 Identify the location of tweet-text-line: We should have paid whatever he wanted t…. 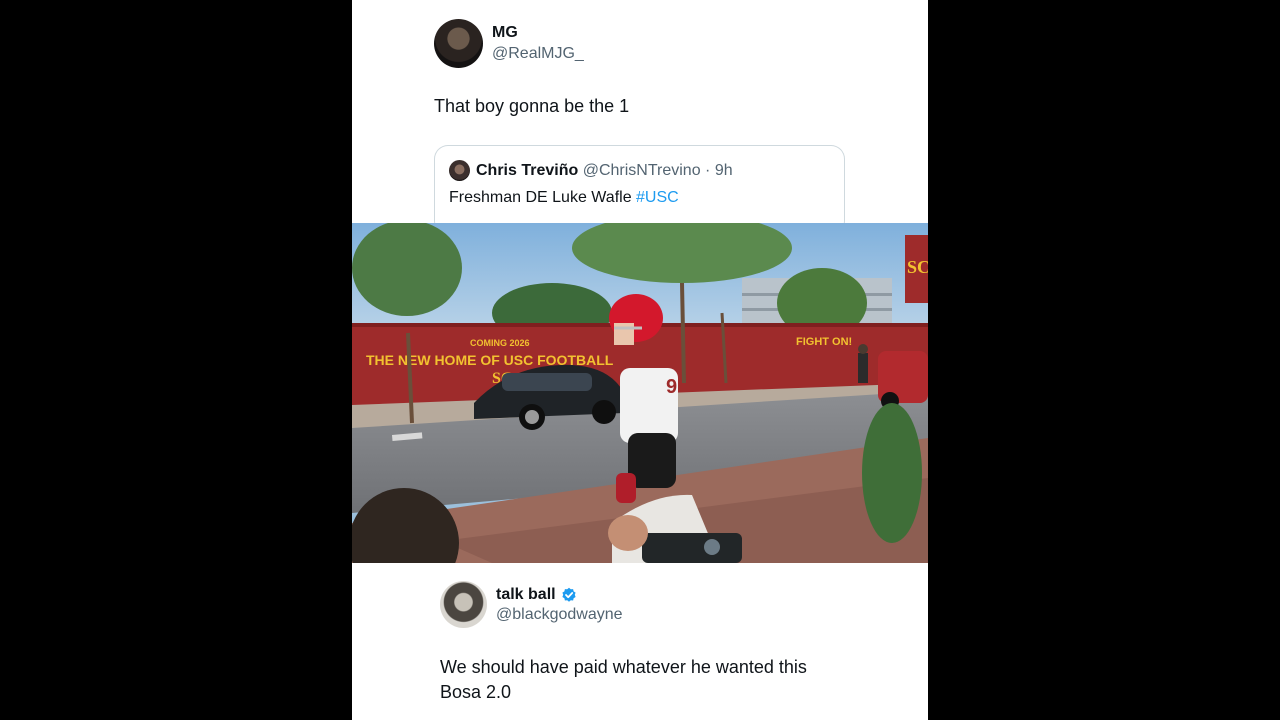
(623, 667).